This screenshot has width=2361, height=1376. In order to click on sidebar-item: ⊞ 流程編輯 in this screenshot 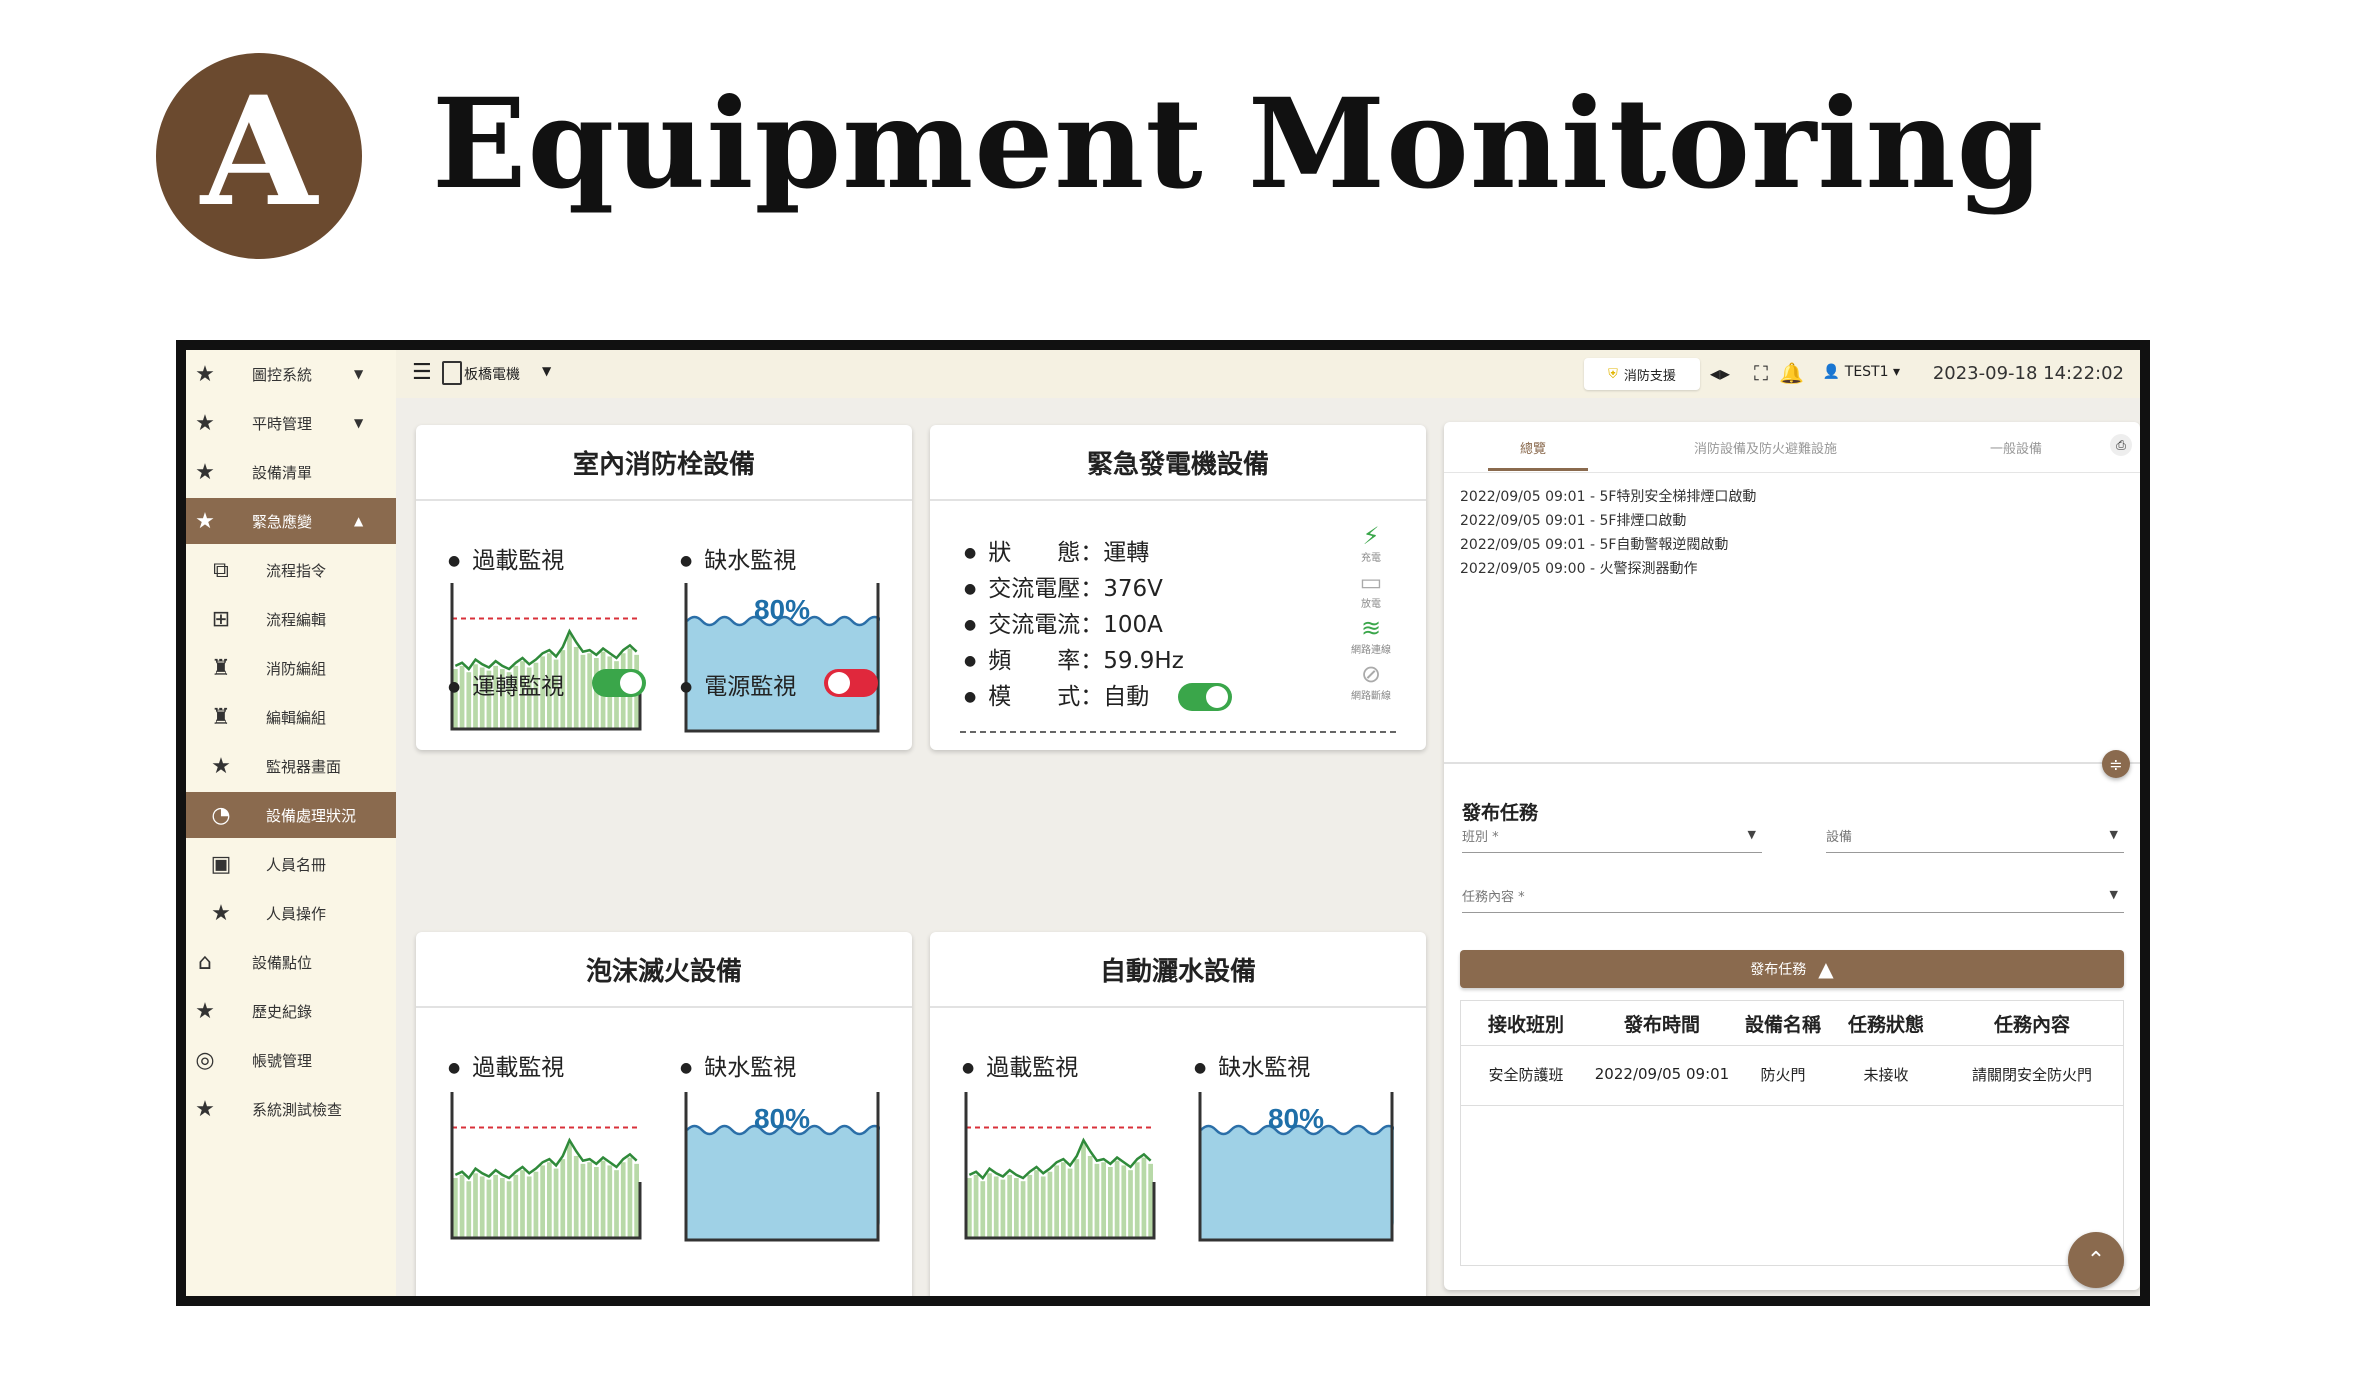, I will do `click(291, 619)`.